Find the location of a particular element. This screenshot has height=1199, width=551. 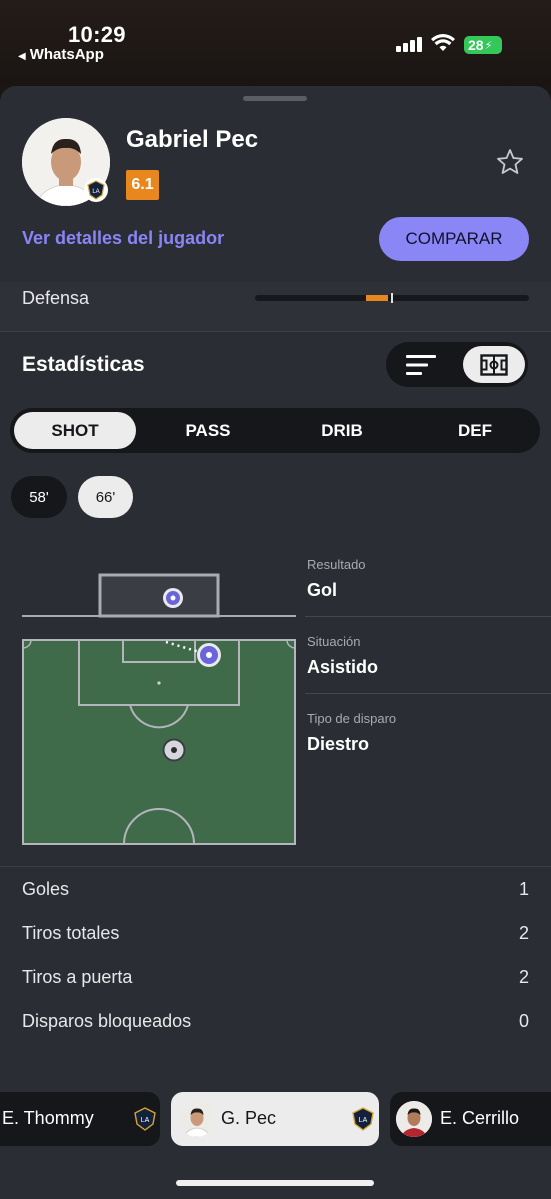

minute-chip-58: 58' is located at coordinates (39, 497).